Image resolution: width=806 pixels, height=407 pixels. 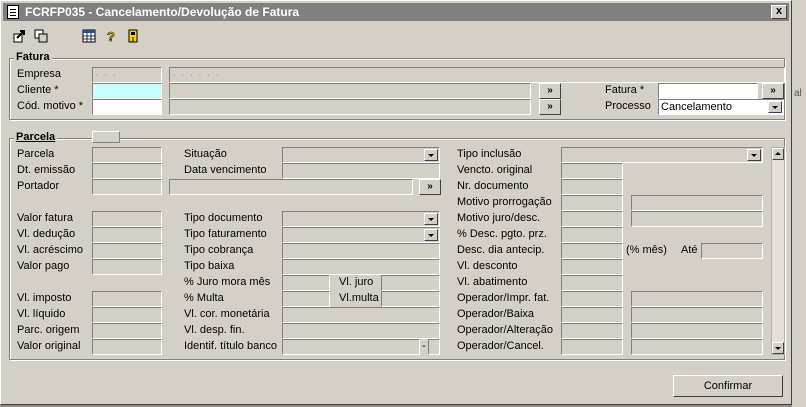 What do you see at coordinates (430, 187) in the screenshot?
I see `portador-lookup-button: »` at bounding box center [430, 187].